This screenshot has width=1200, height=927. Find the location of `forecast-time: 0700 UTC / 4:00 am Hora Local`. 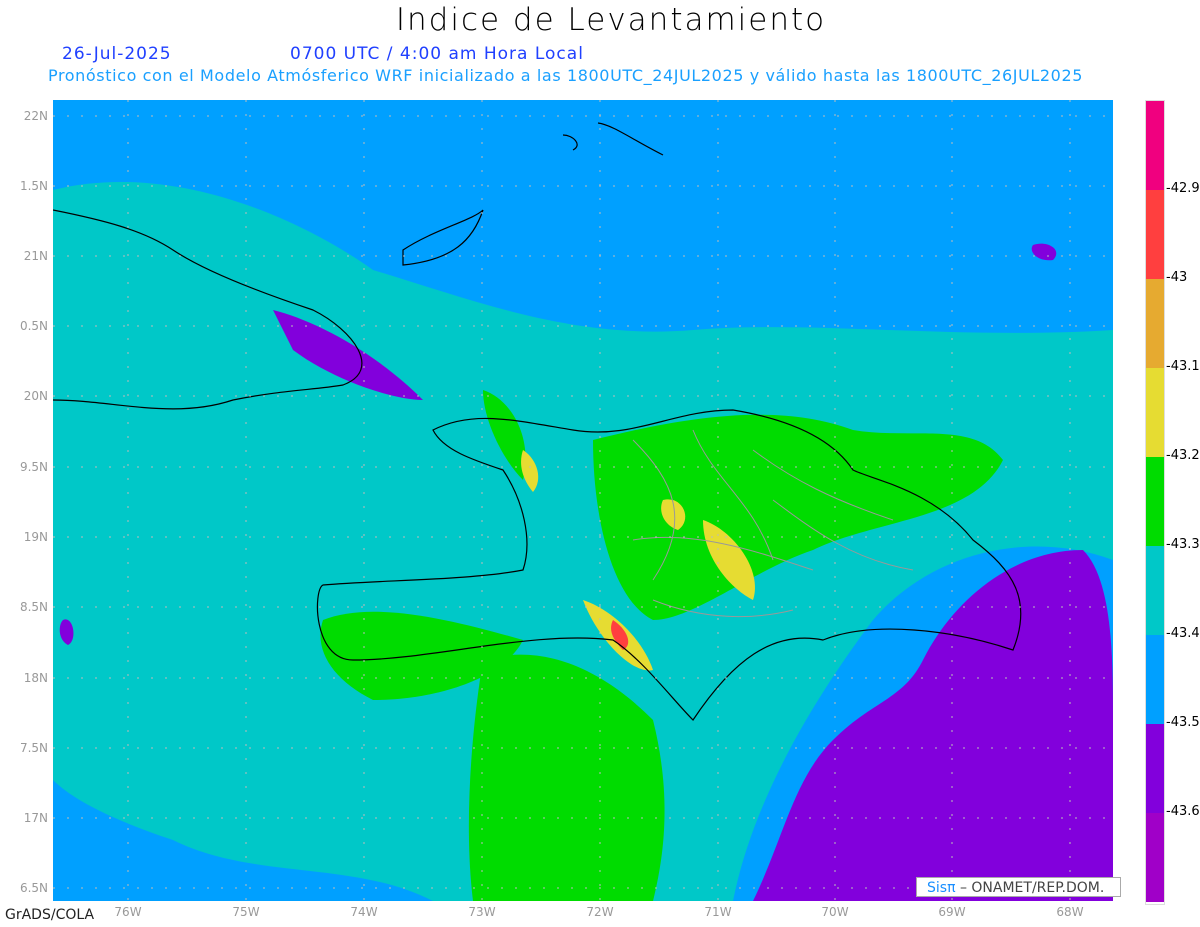

forecast-time: 0700 UTC / 4:00 am Hora Local is located at coordinates (437, 54).